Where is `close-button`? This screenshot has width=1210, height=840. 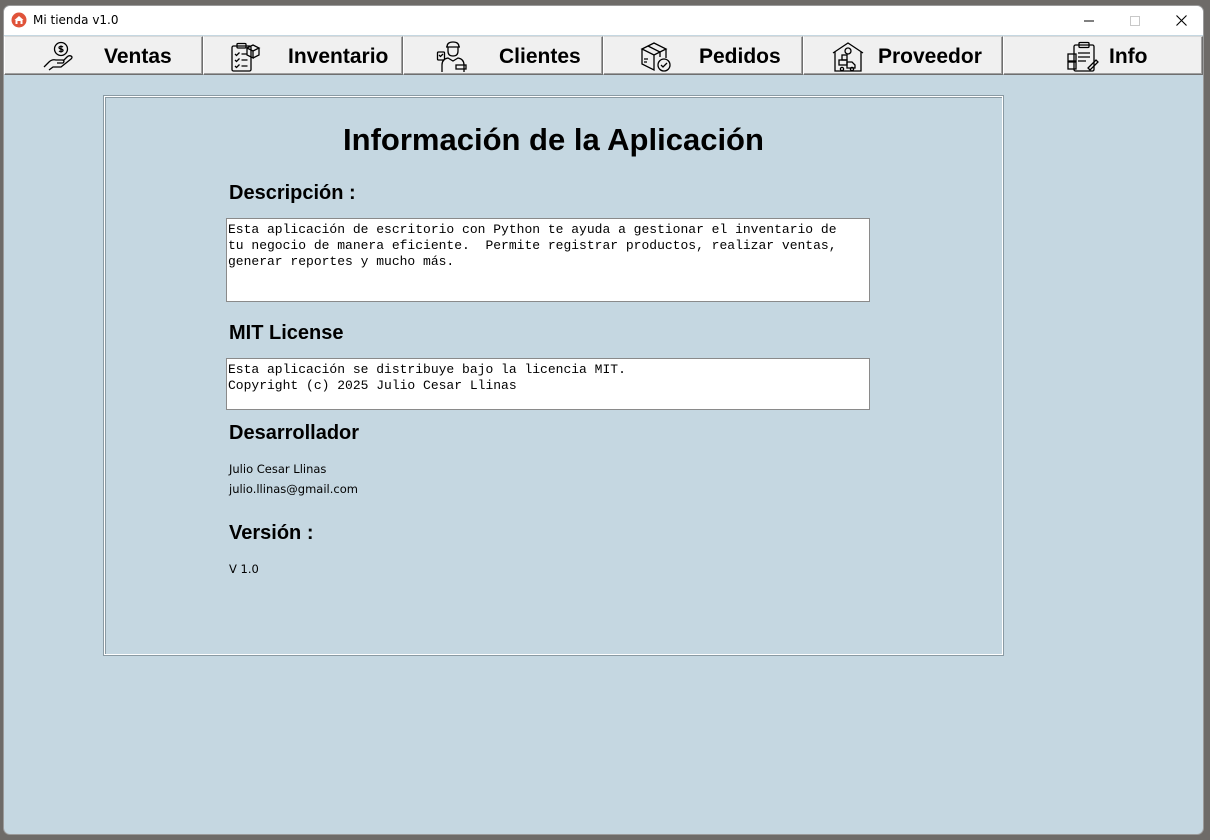 close-button is located at coordinates (1180, 20).